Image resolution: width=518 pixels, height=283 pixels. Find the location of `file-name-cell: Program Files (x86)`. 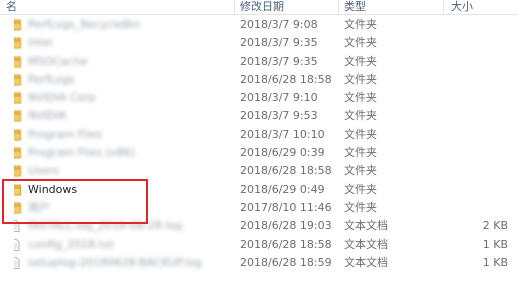

file-name-cell: Program Files (x86) is located at coordinates (121, 153).